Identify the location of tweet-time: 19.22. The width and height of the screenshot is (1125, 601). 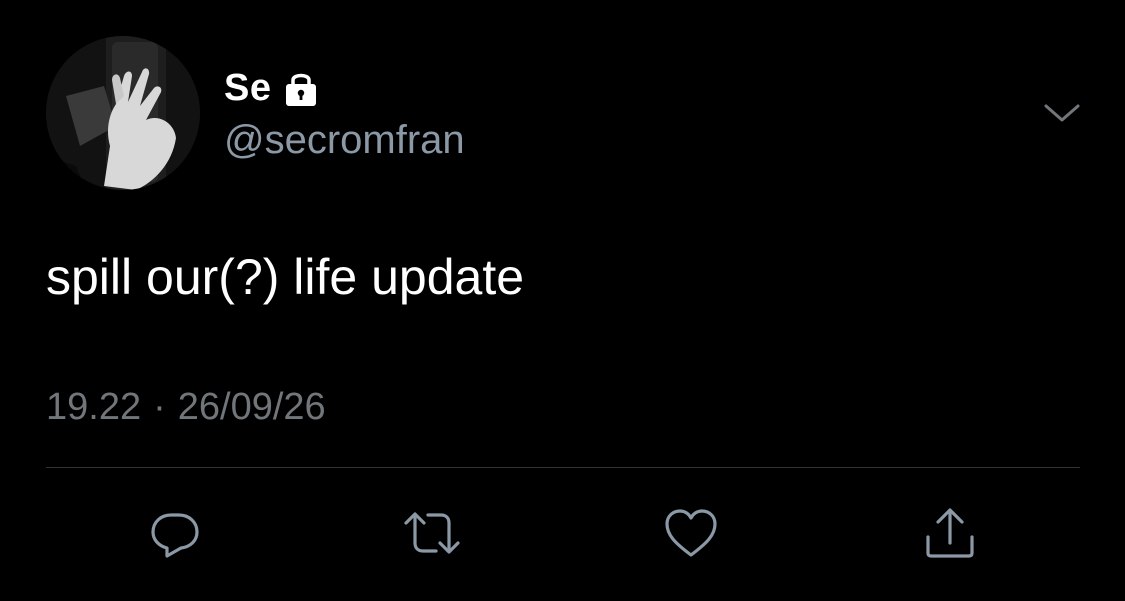
(94, 407).